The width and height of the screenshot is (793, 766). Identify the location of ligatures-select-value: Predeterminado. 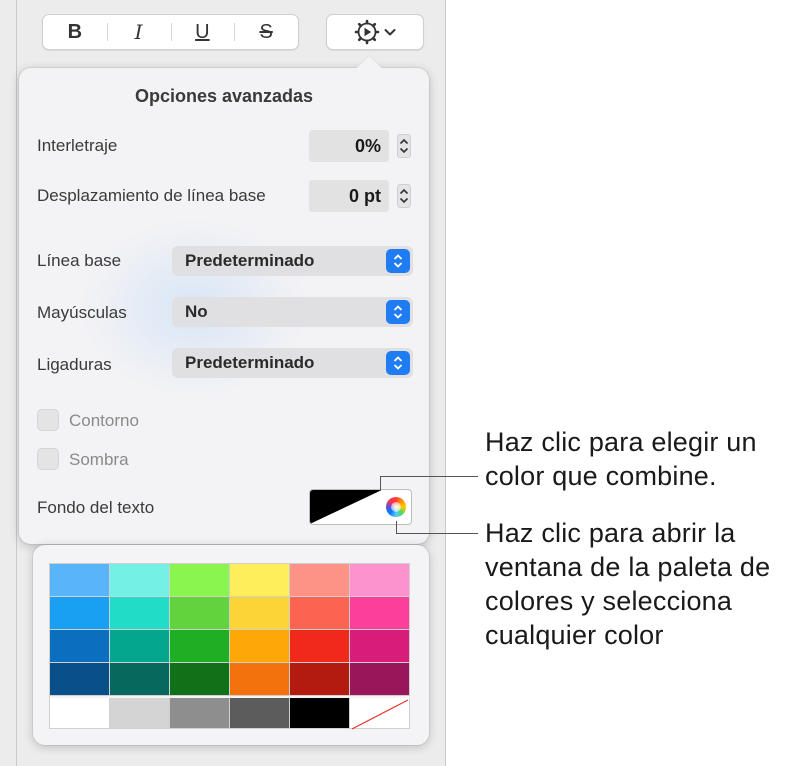
(250, 362).